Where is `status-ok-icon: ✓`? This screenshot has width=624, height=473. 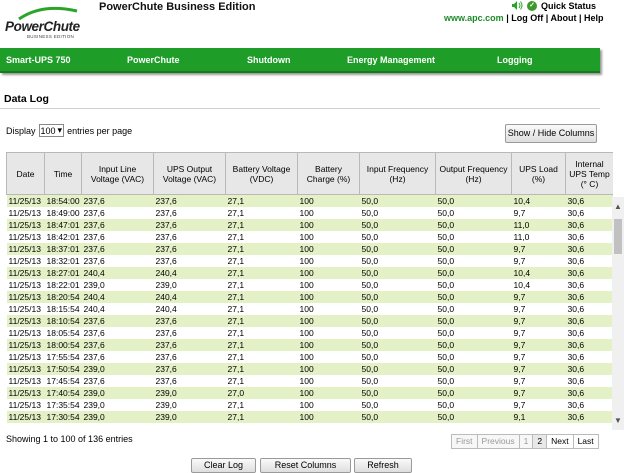
status-ok-icon: ✓ is located at coordinates (532, 5).